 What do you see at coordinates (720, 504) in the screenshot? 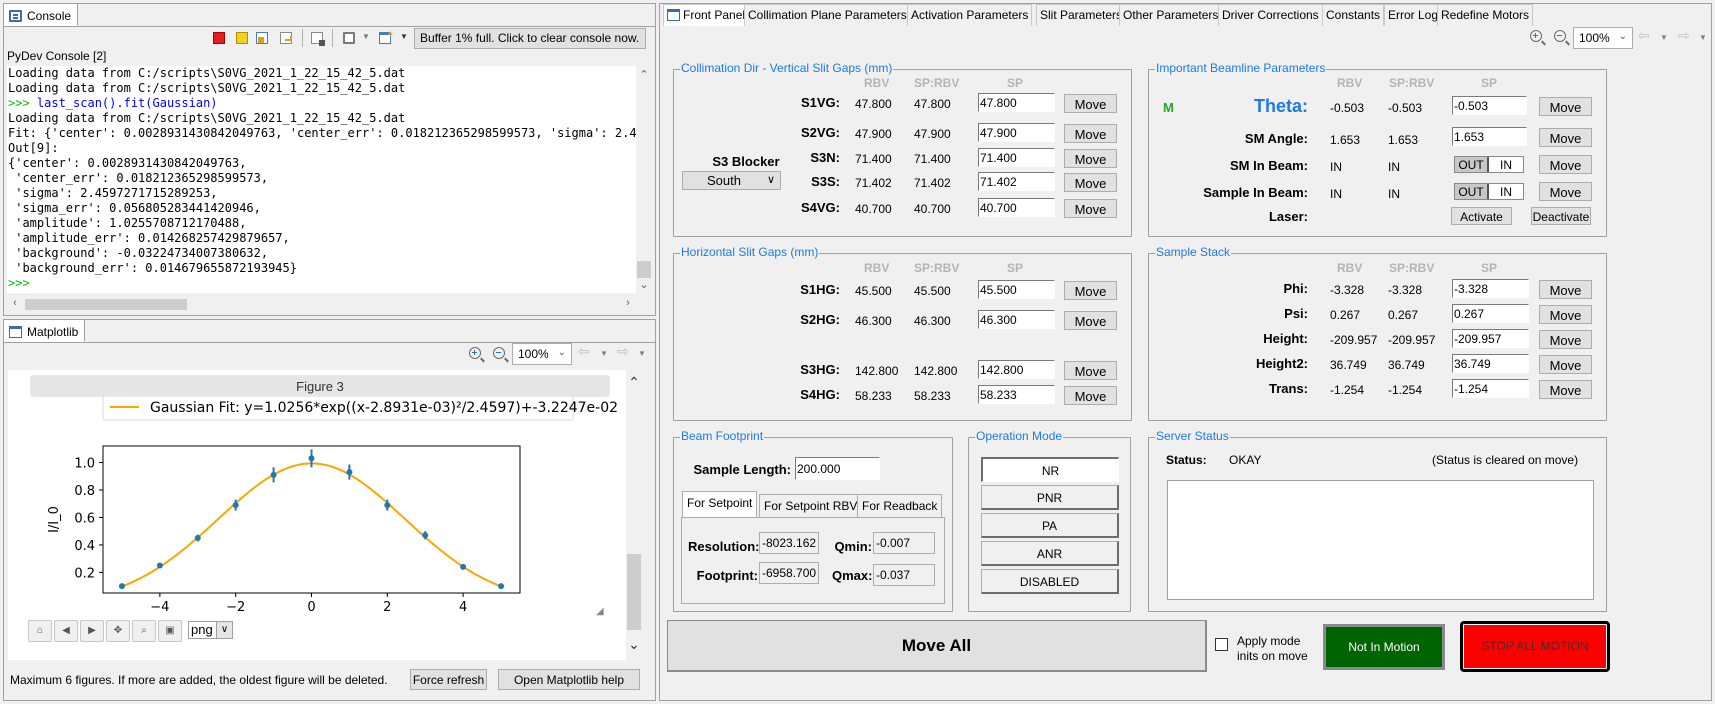
I see `tab-for-setpoint: For Setpoint` at bounding box center [720, 504].